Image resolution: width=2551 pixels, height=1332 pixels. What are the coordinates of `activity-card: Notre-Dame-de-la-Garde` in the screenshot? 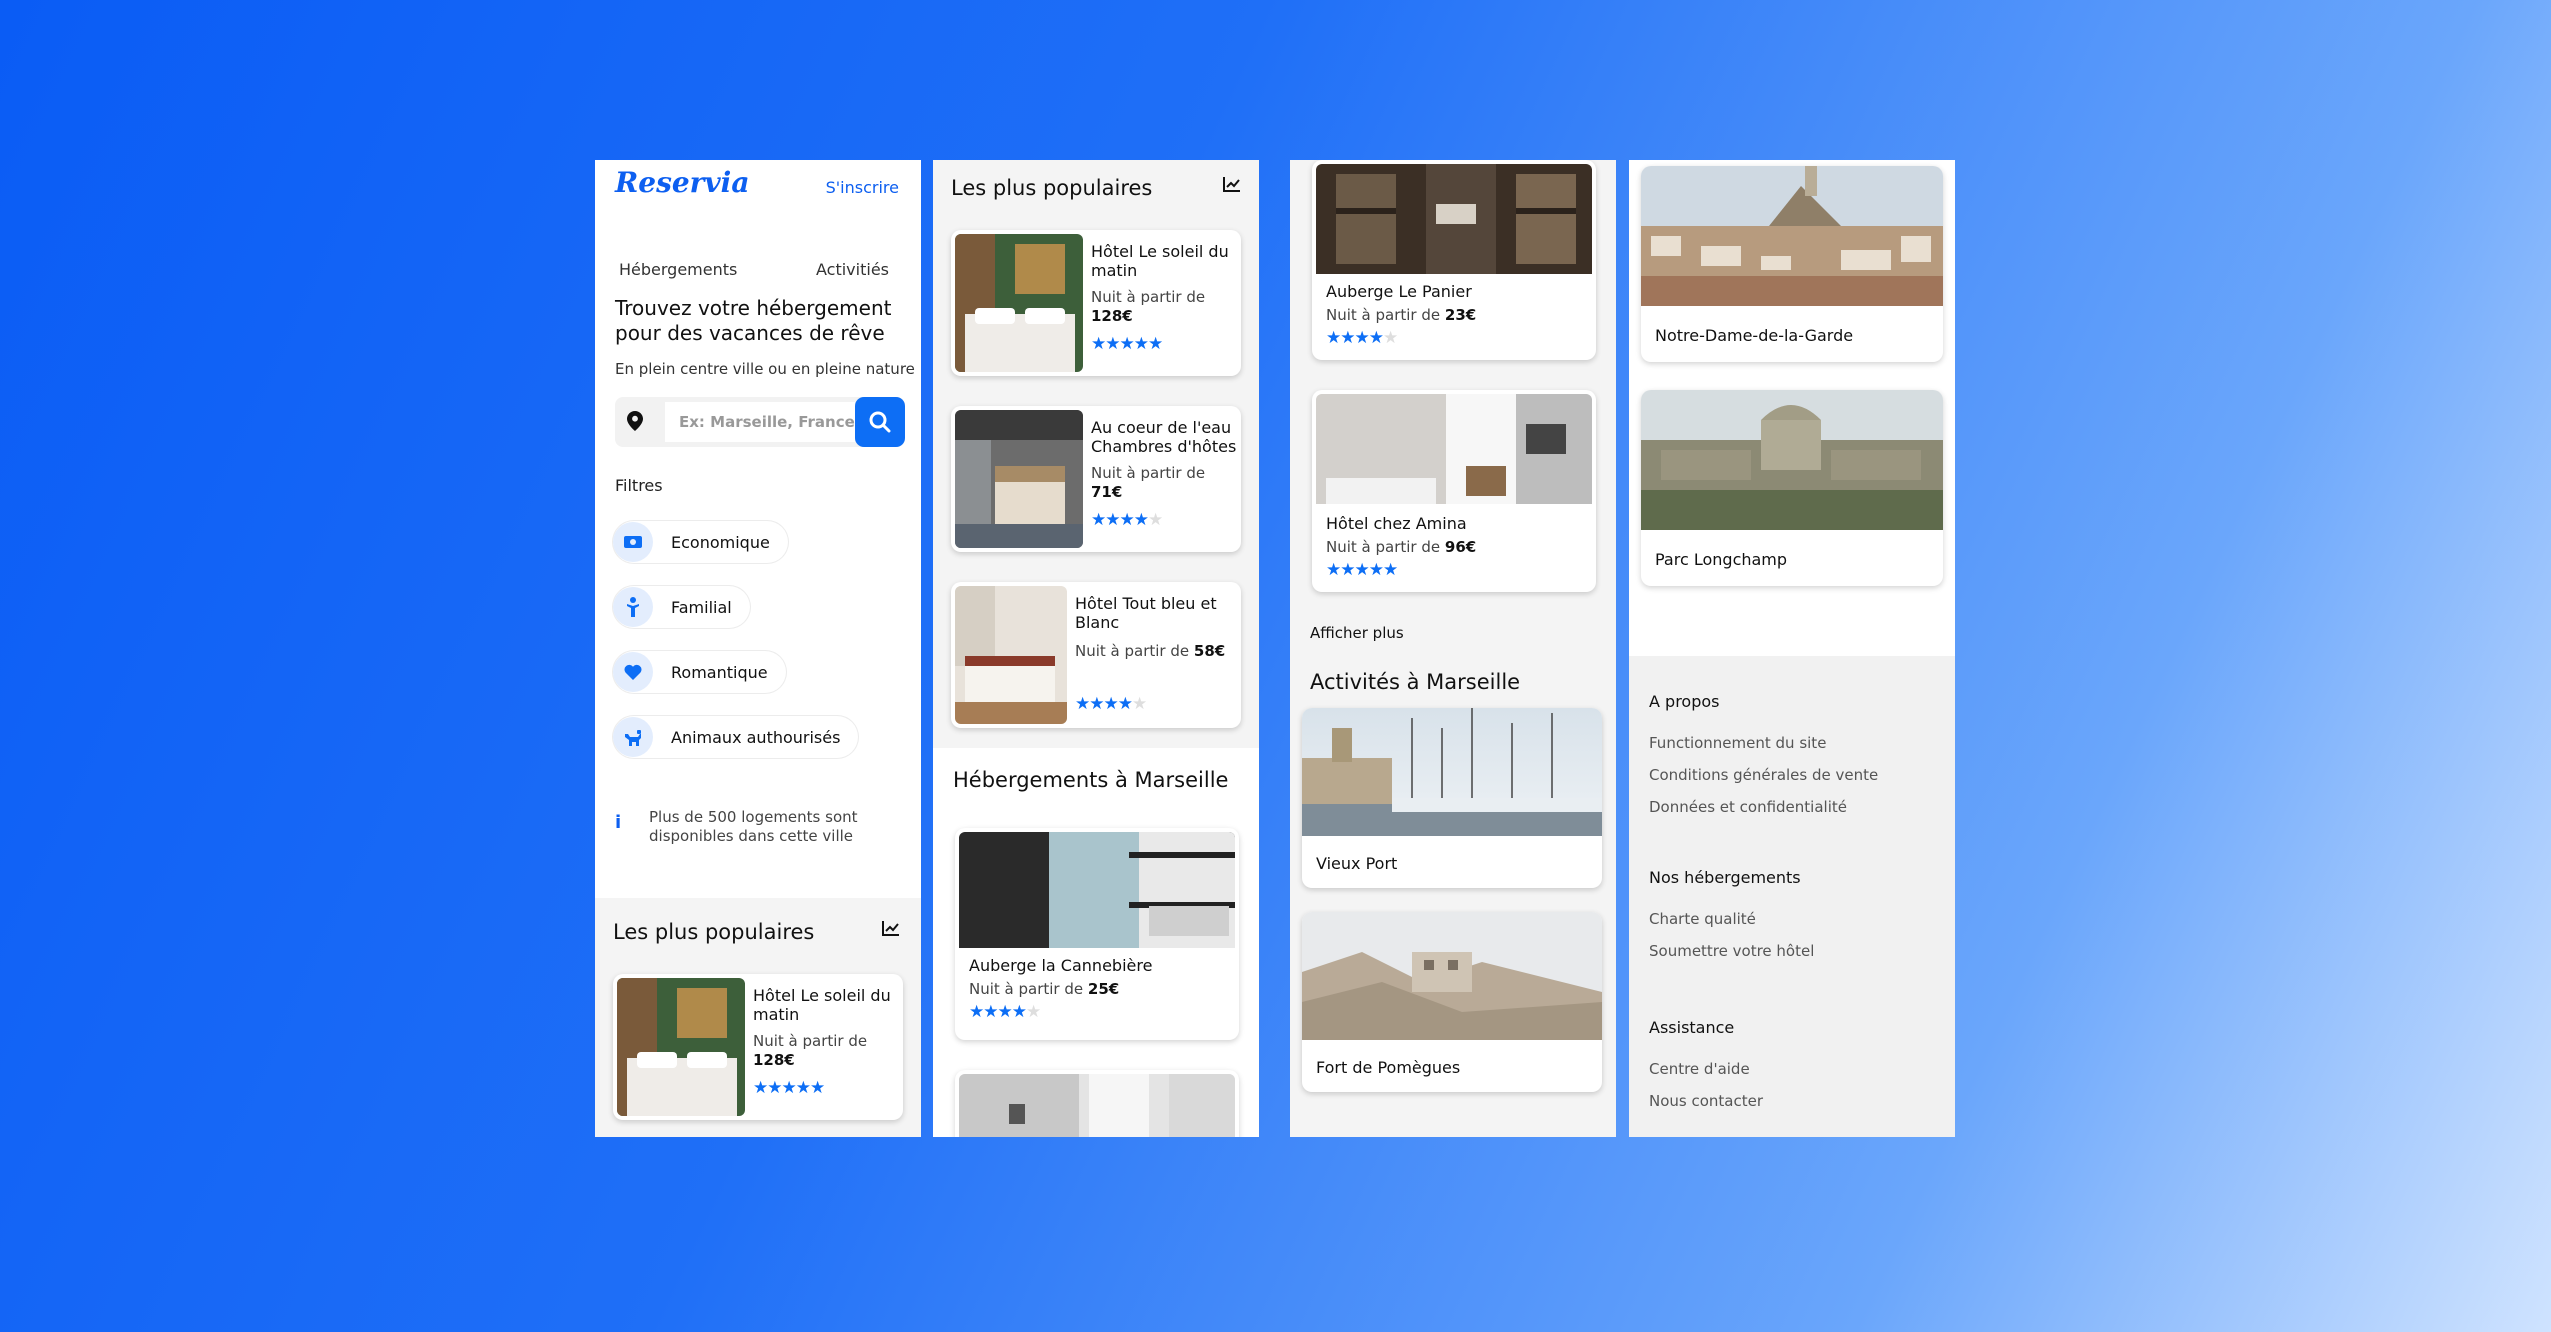 It's located at (1792, 264).